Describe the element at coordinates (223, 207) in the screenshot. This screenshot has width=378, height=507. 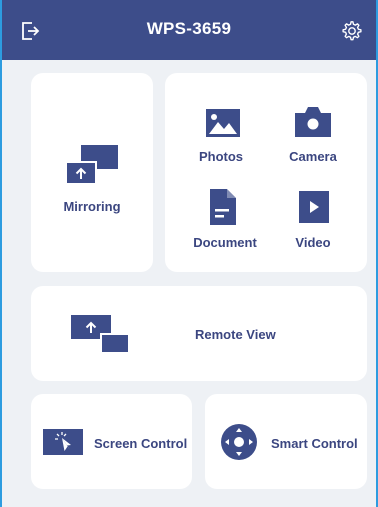
I see `document-icon` at that location.